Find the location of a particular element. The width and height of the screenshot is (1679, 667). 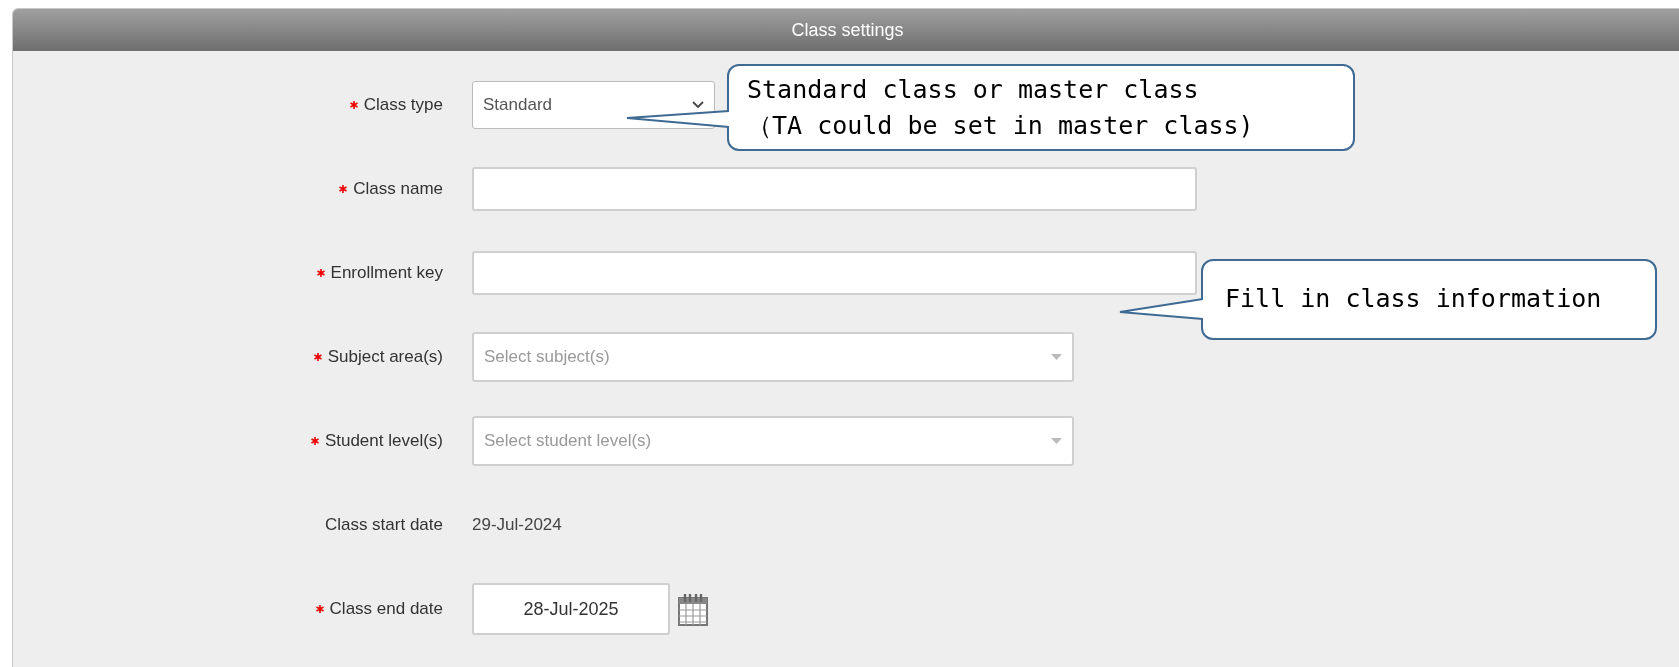

field-label: Class start date is located at coordinates (383, 525).